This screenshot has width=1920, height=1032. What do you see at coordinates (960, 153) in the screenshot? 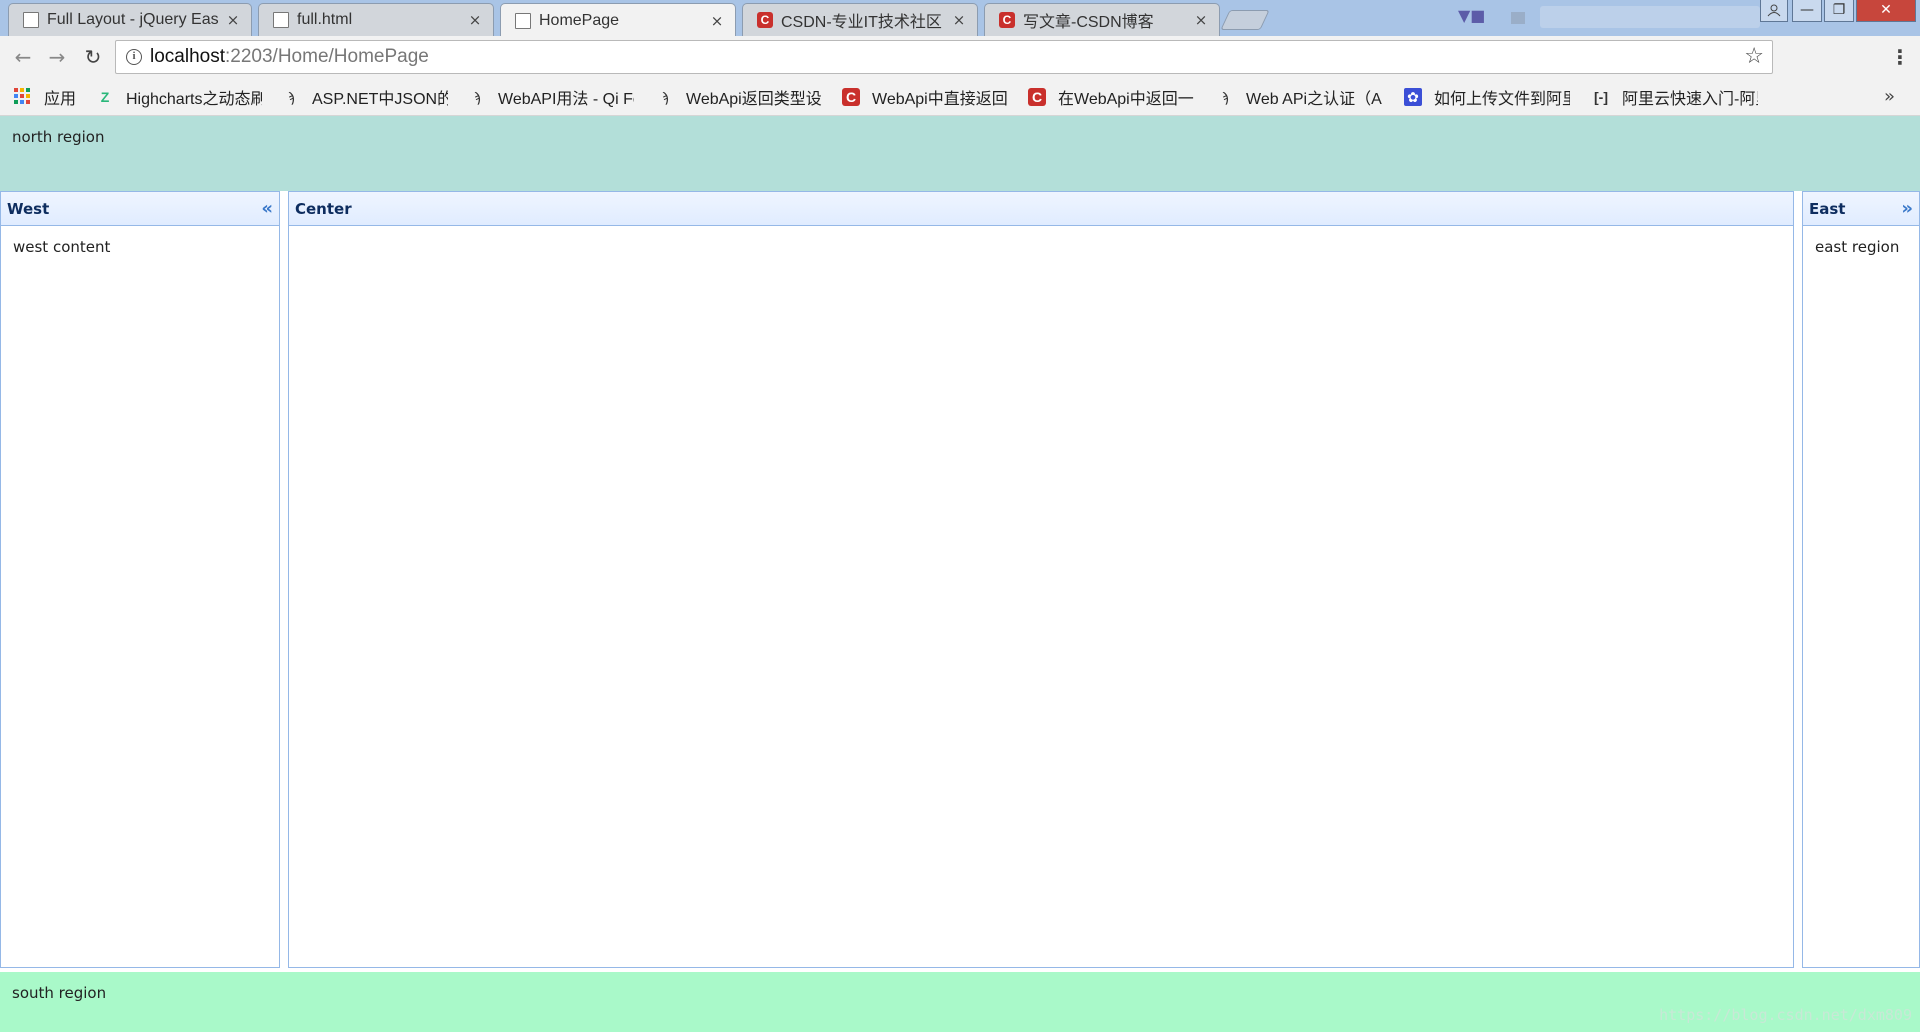
I see `north-region: north region` at bounding box center [960, 153].